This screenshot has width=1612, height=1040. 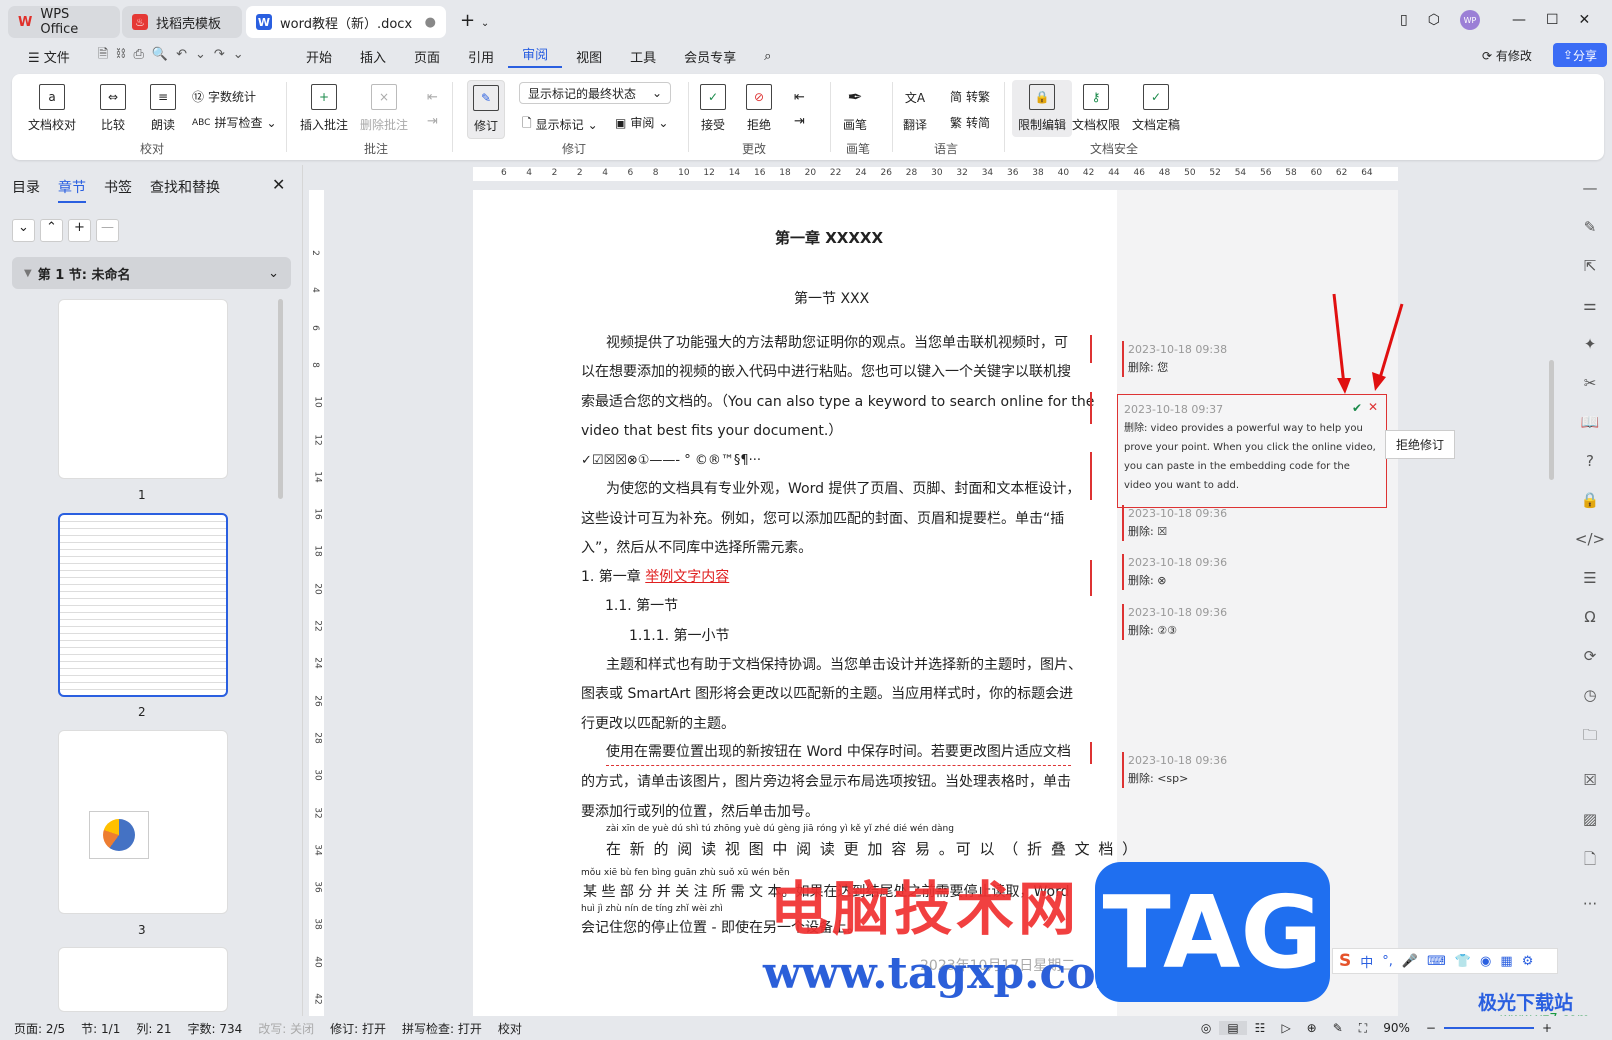 I want to click on menu-tools: 工具, so click(x=643, y=56).